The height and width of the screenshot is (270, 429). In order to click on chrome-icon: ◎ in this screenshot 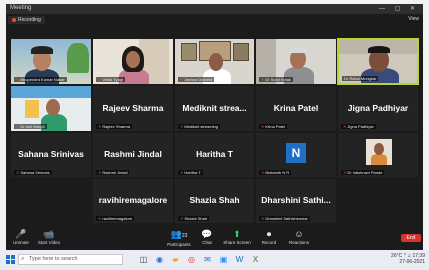, I will do `click(191, 259)`.